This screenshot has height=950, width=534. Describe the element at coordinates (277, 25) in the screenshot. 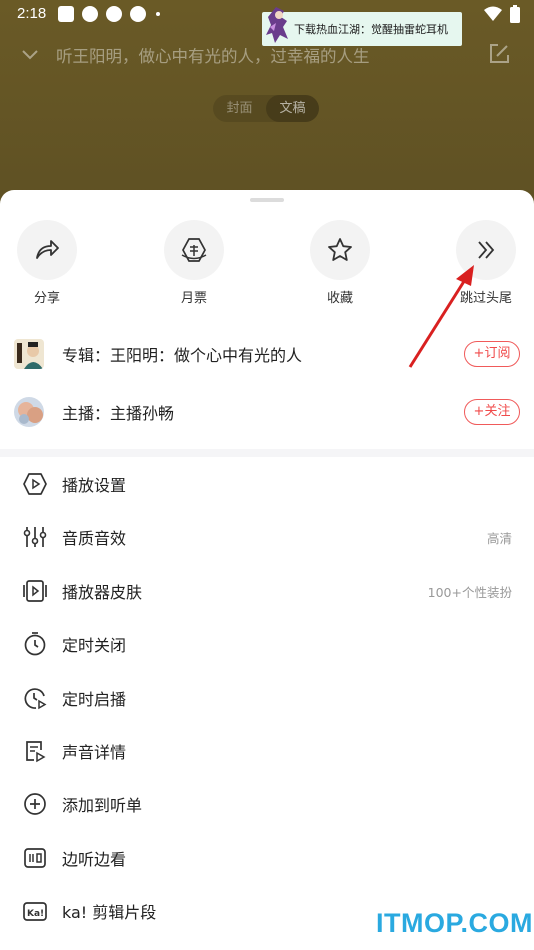

I see `game-character-icon` at that location.